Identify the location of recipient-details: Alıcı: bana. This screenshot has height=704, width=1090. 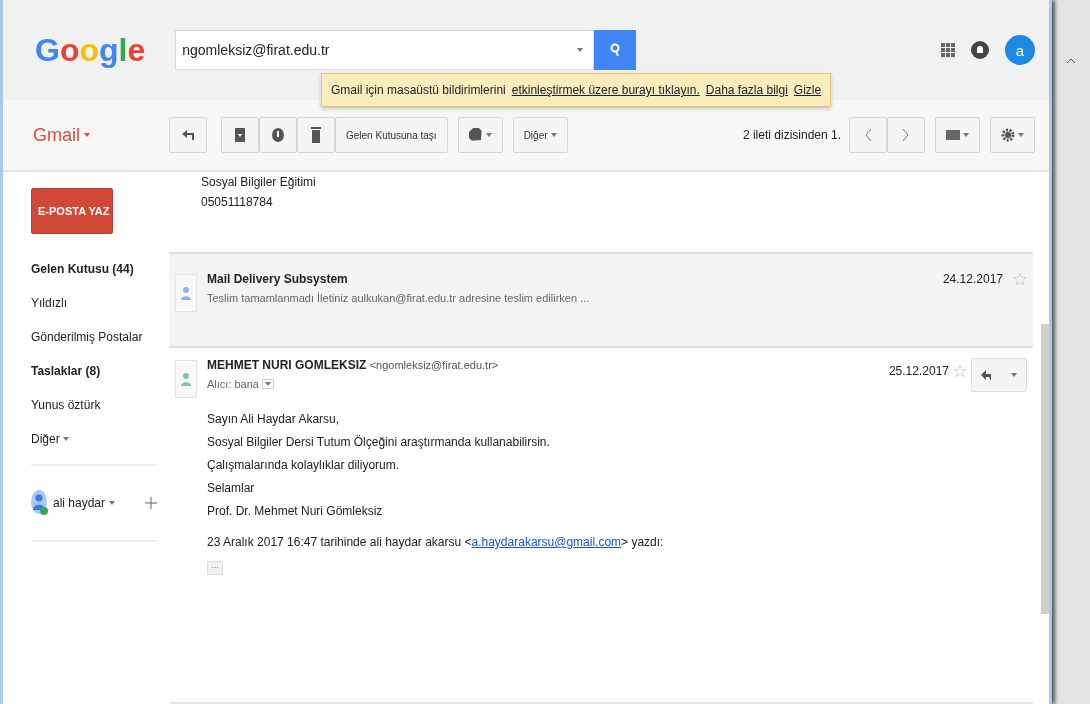
(543, 384).